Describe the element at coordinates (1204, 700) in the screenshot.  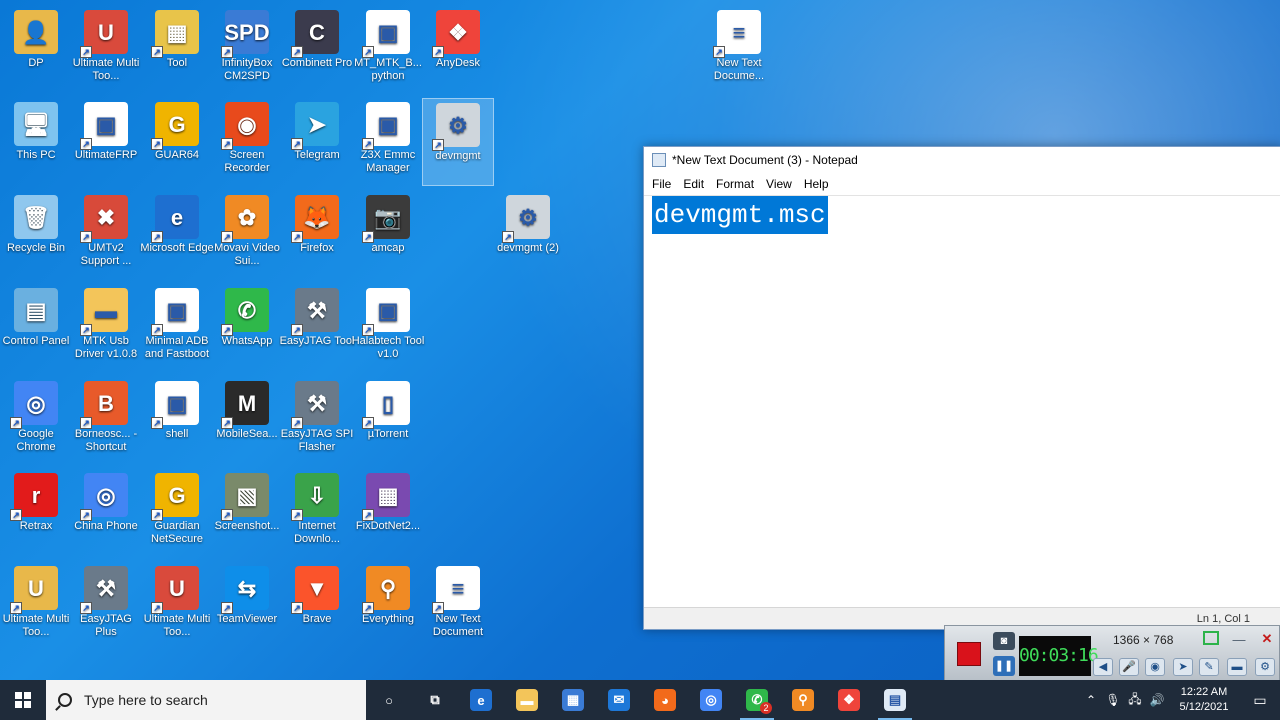
I see `clock: 12:22 AM 5/12/2021` at that location.